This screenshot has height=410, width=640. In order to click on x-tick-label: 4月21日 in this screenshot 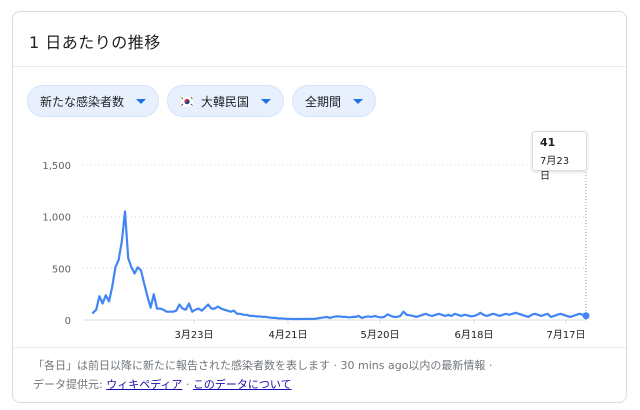, I will do `click(287, 335)`.